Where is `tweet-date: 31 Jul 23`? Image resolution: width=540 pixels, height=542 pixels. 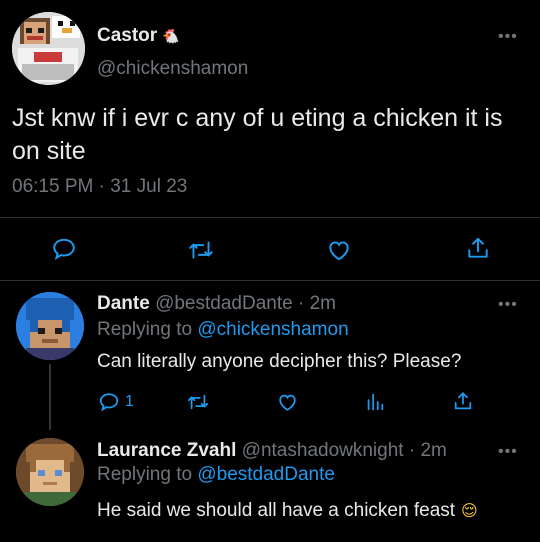
tweet-date: 31 Jul 23 is located at coordinates (149, 186).